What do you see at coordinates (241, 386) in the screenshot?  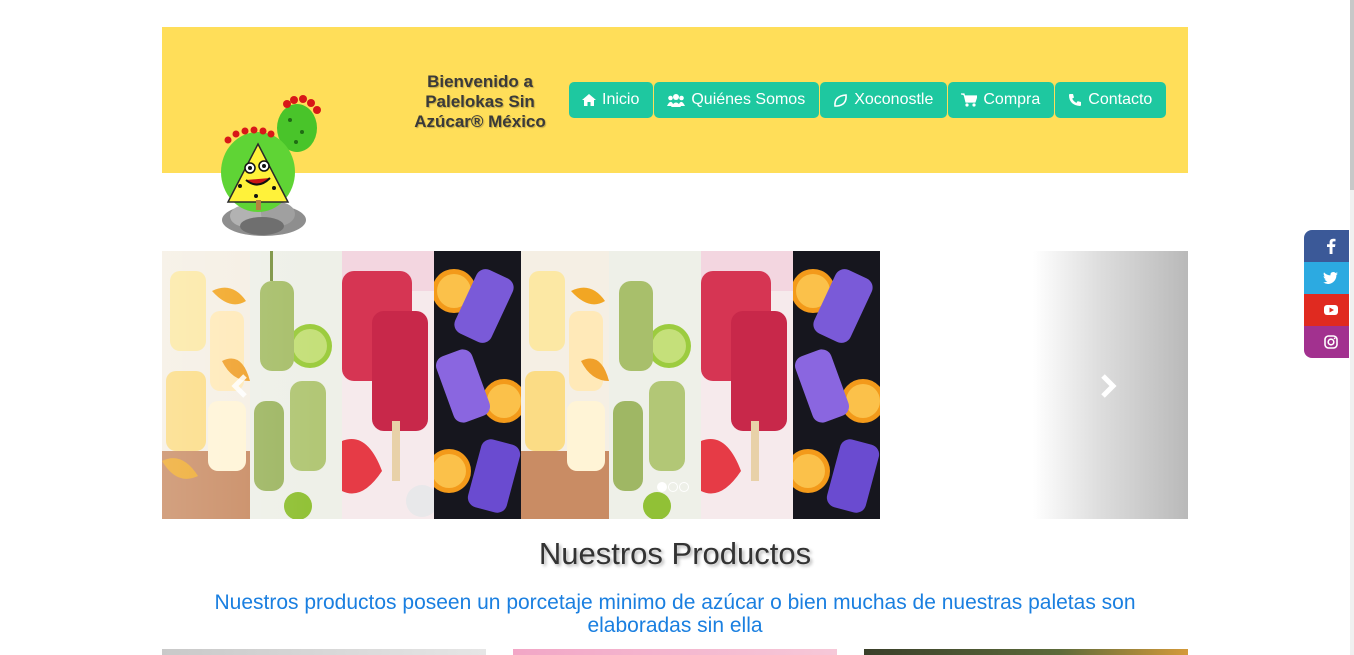 I see `chevron-left-icon` at bounding box center [241, 386].